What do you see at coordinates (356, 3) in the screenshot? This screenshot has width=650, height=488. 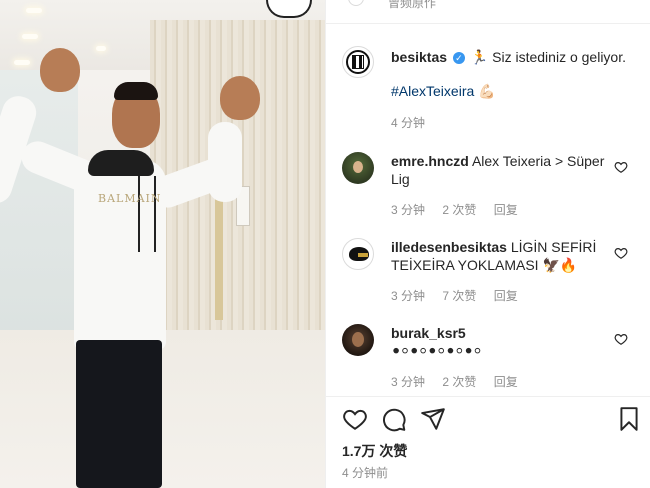 I see `header-avatar` at bounding box center [356, 3].